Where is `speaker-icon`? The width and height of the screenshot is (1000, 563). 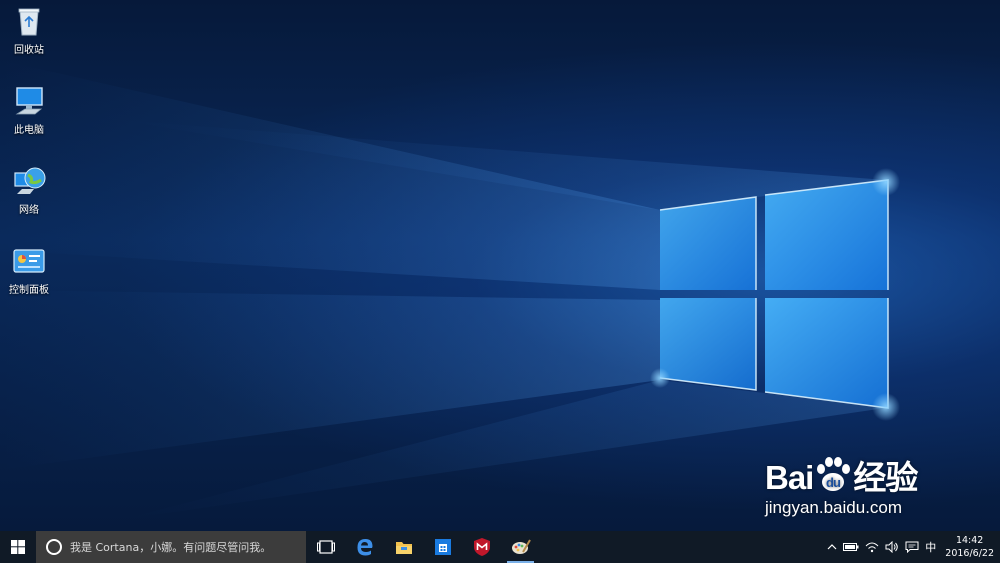
speaker-icon is located at coordinates (892, 547).